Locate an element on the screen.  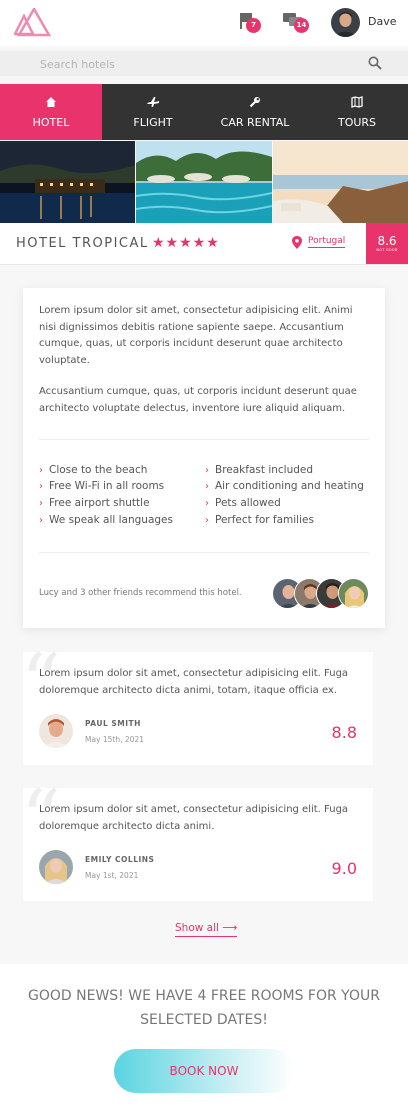
search-input is located at coordinates (200, 64).